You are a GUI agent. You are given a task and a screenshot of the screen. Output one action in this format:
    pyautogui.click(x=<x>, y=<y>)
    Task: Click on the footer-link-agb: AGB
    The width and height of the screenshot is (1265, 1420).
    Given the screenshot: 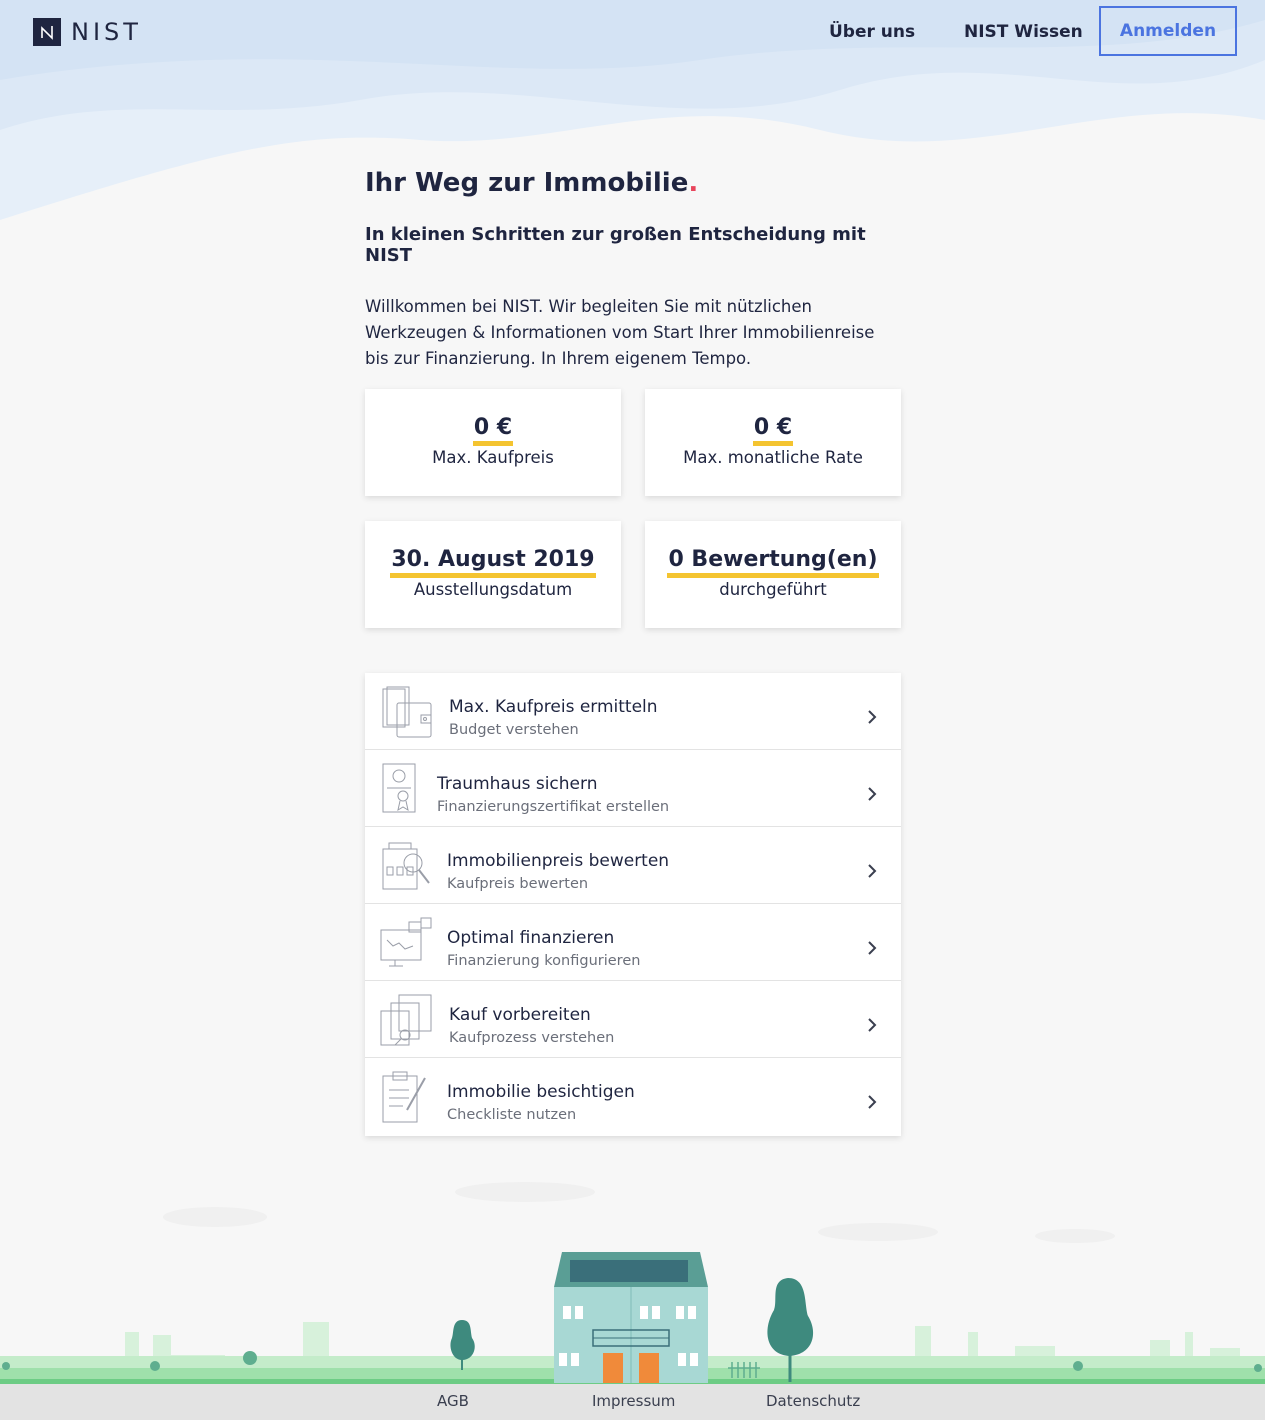 What is the action you would take?
    pyautogui.click(x=453, y=1401)
    